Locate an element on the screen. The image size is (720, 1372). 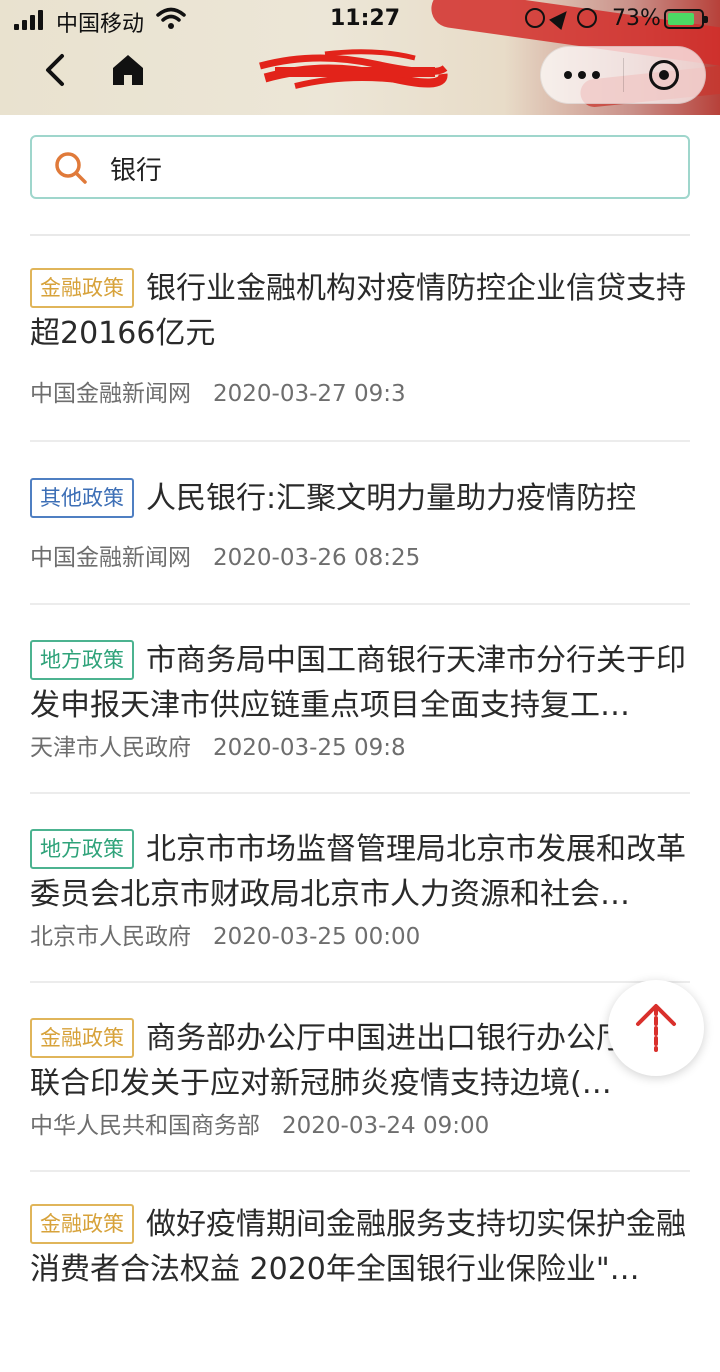
article-meta: 中国金融新闻网 2020-03-26 08:25 is located at coordinates (360, 558).